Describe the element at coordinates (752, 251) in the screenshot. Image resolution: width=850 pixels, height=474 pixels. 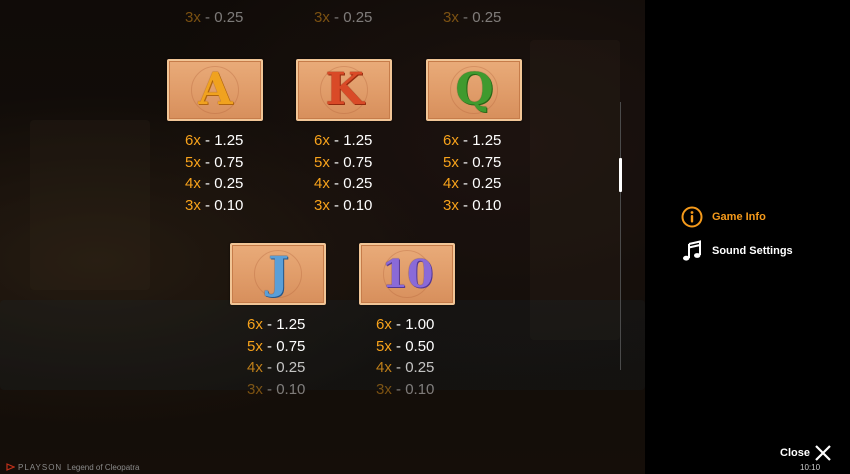
I see `menu-label-sound-settings: Sound Settings` at that location.